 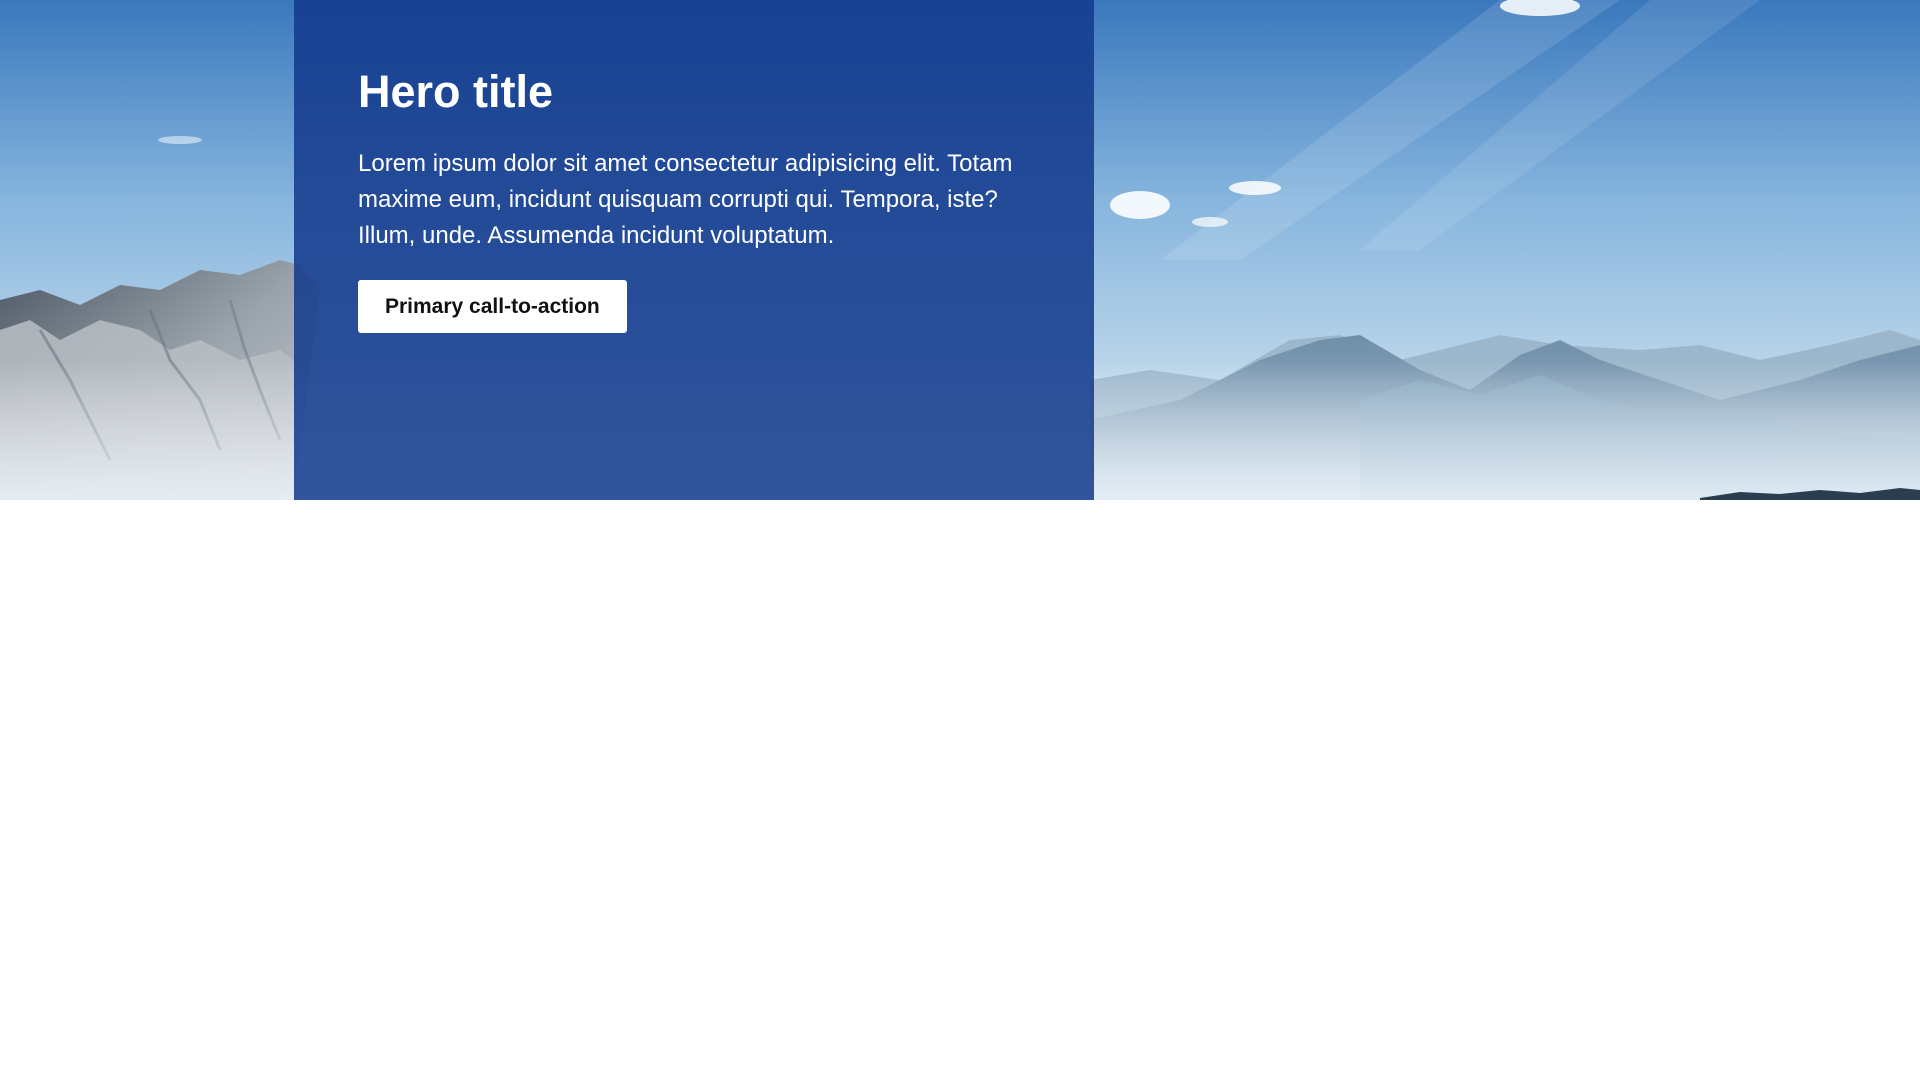 I want to click on hero-title: Hero title, so click(x=456, y=91).